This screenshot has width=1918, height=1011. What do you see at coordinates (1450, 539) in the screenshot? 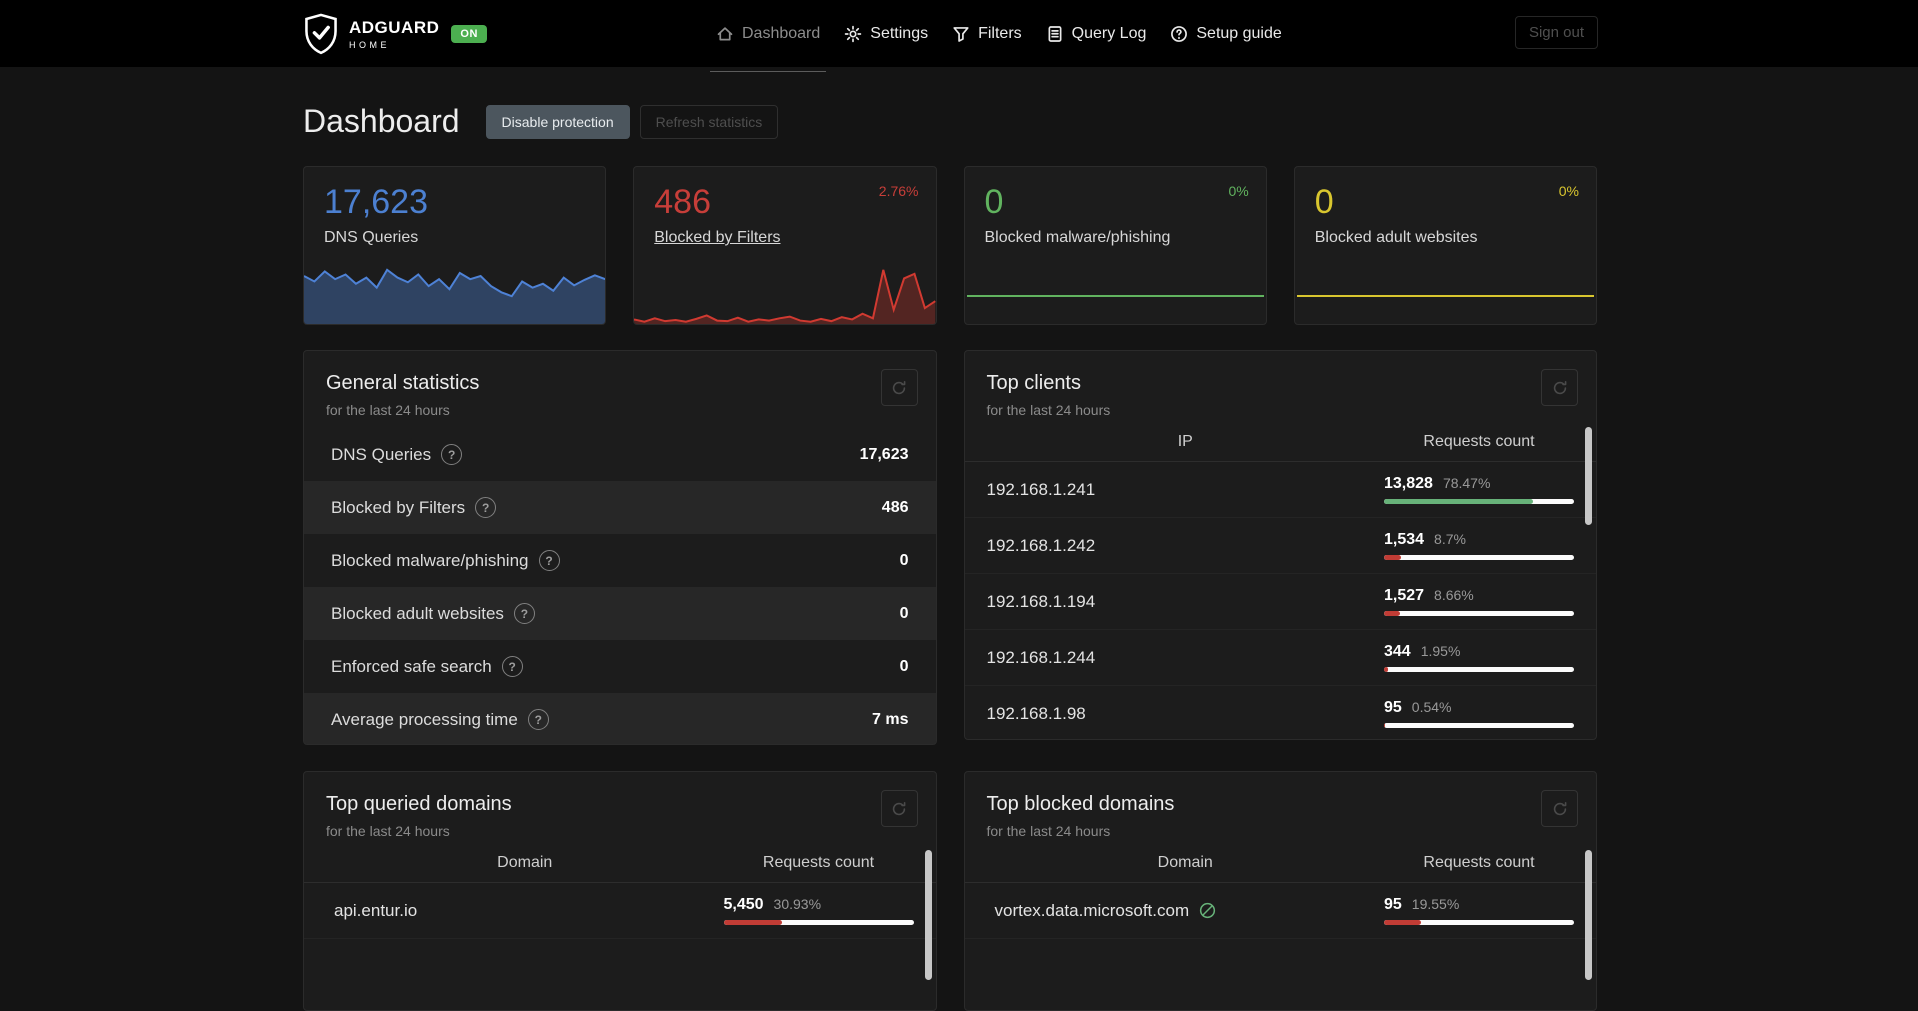
I see `requests-percent: 8.7%` at bounding box center [1450, 539].